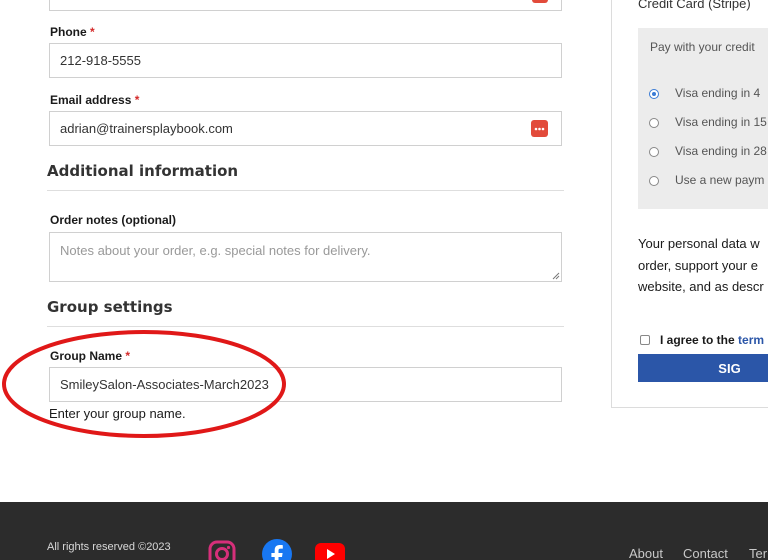 This screenshot has width=768, height=560. Describe the element at coordinates (144, 384) in the screenshot. I see `annotation-ellipse` at that location.